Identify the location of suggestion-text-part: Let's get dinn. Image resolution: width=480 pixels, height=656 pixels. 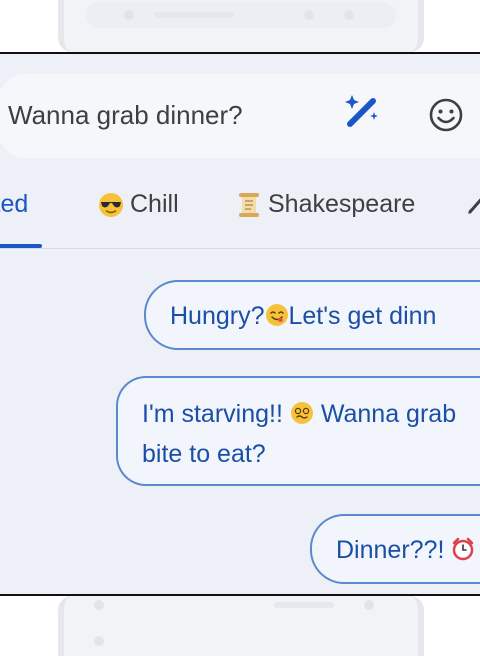
(362, 316).